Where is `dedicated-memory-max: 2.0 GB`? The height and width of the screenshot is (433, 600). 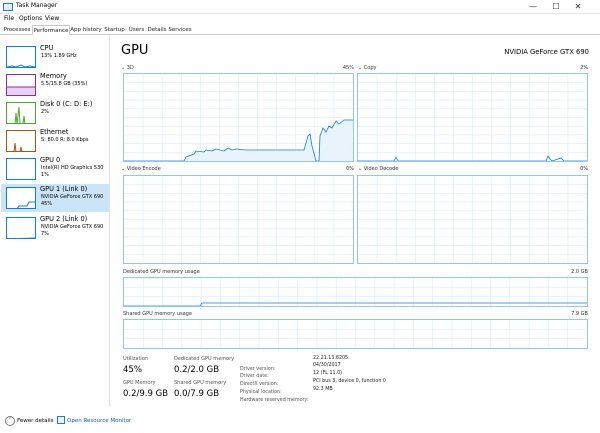
dedicated-memory-max: 2.0 GB is located at coordinates (579, 272).